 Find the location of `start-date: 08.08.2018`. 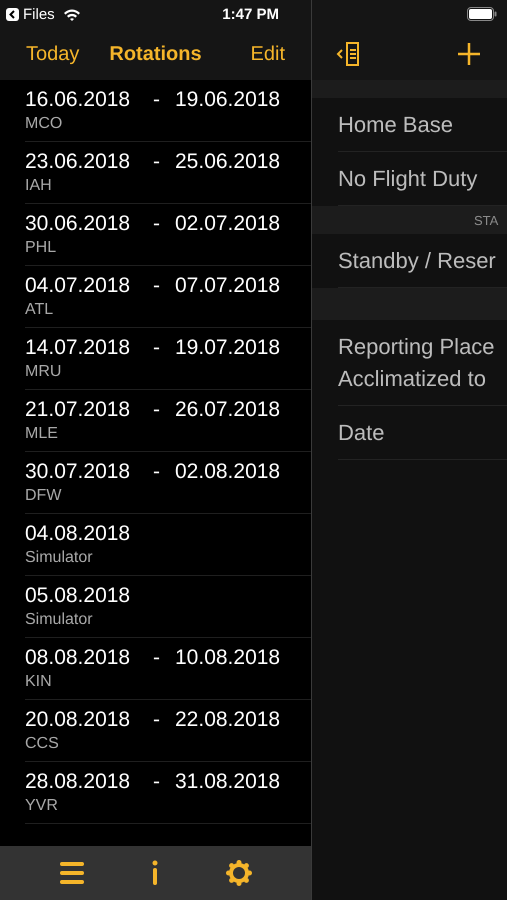

start-date: 08.08.2018 is located at coordinates (78, 658).